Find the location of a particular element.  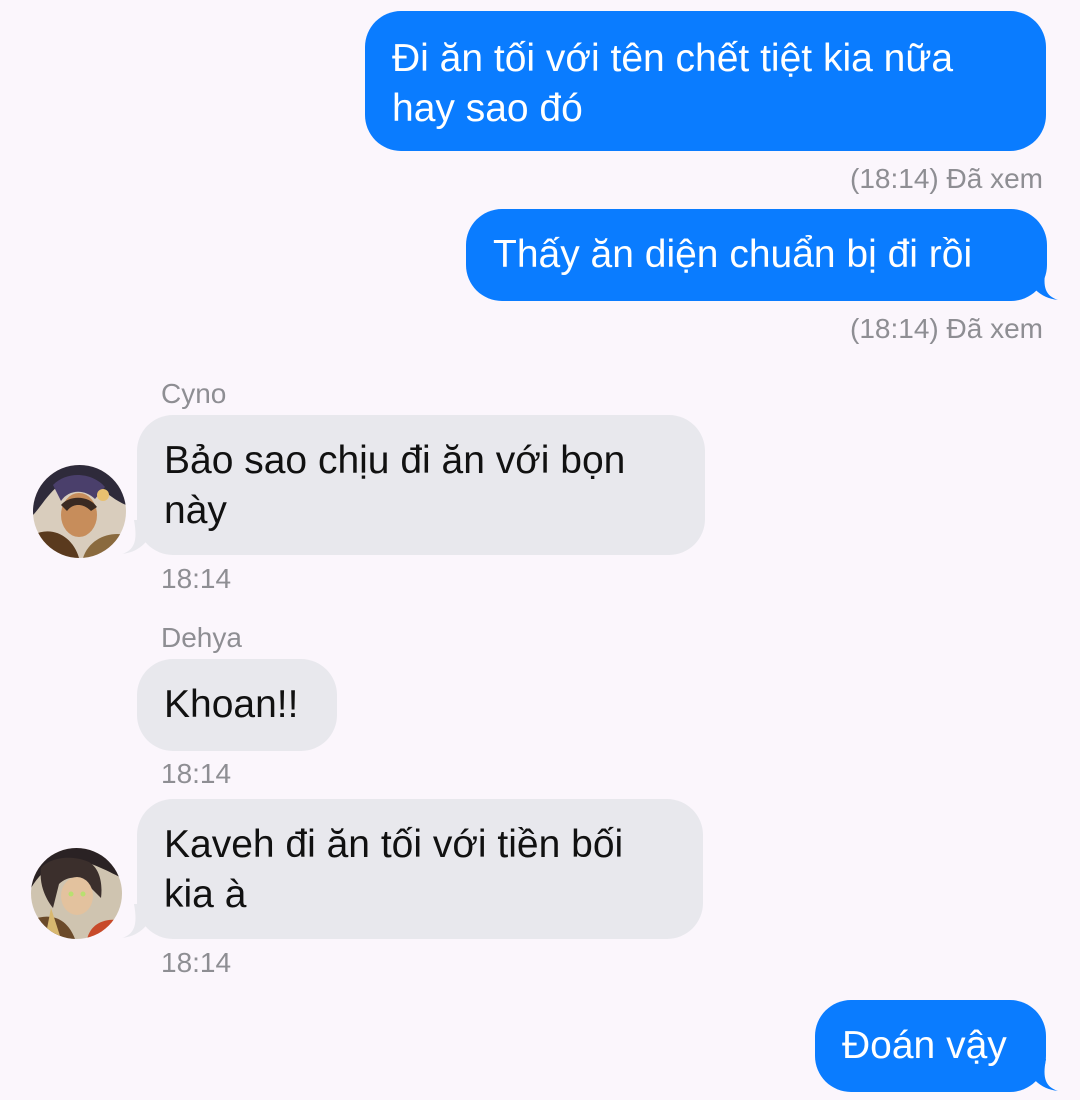

message-bubble-incoming: Bảo sao chịu đi ăn với bọn này is located at coordinates (421, 485).